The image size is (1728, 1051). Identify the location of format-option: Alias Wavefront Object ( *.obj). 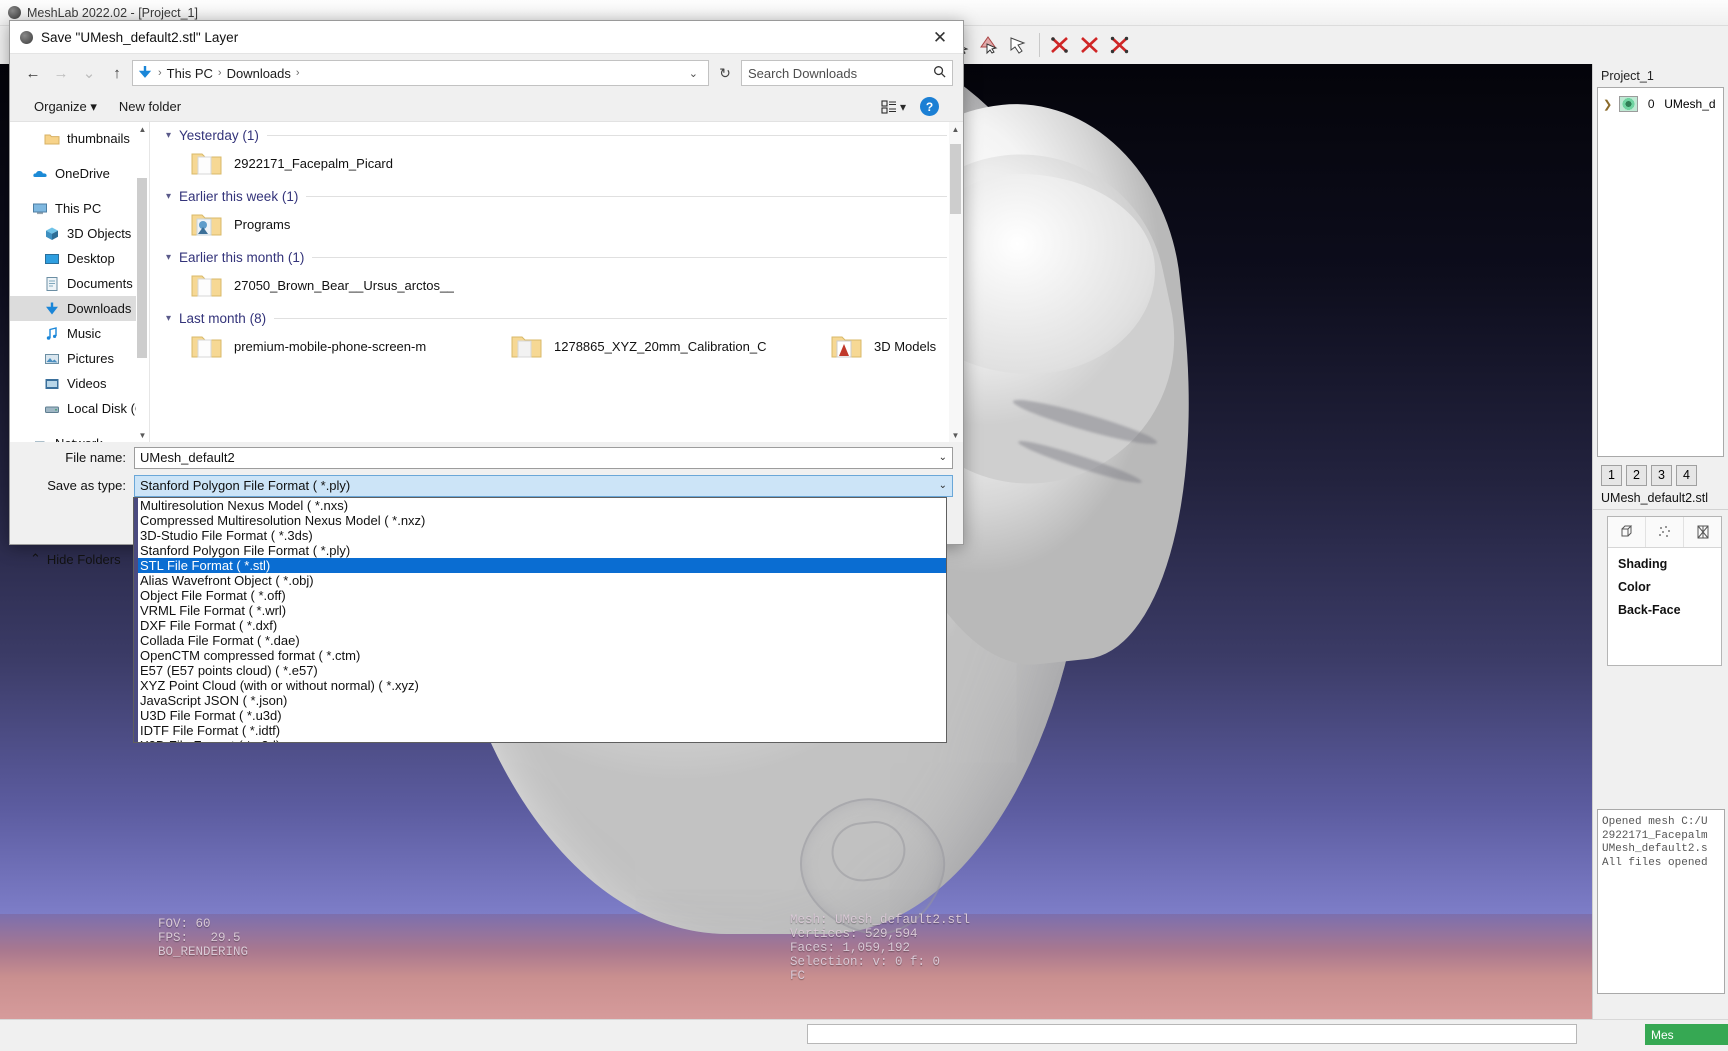
(540, 580).